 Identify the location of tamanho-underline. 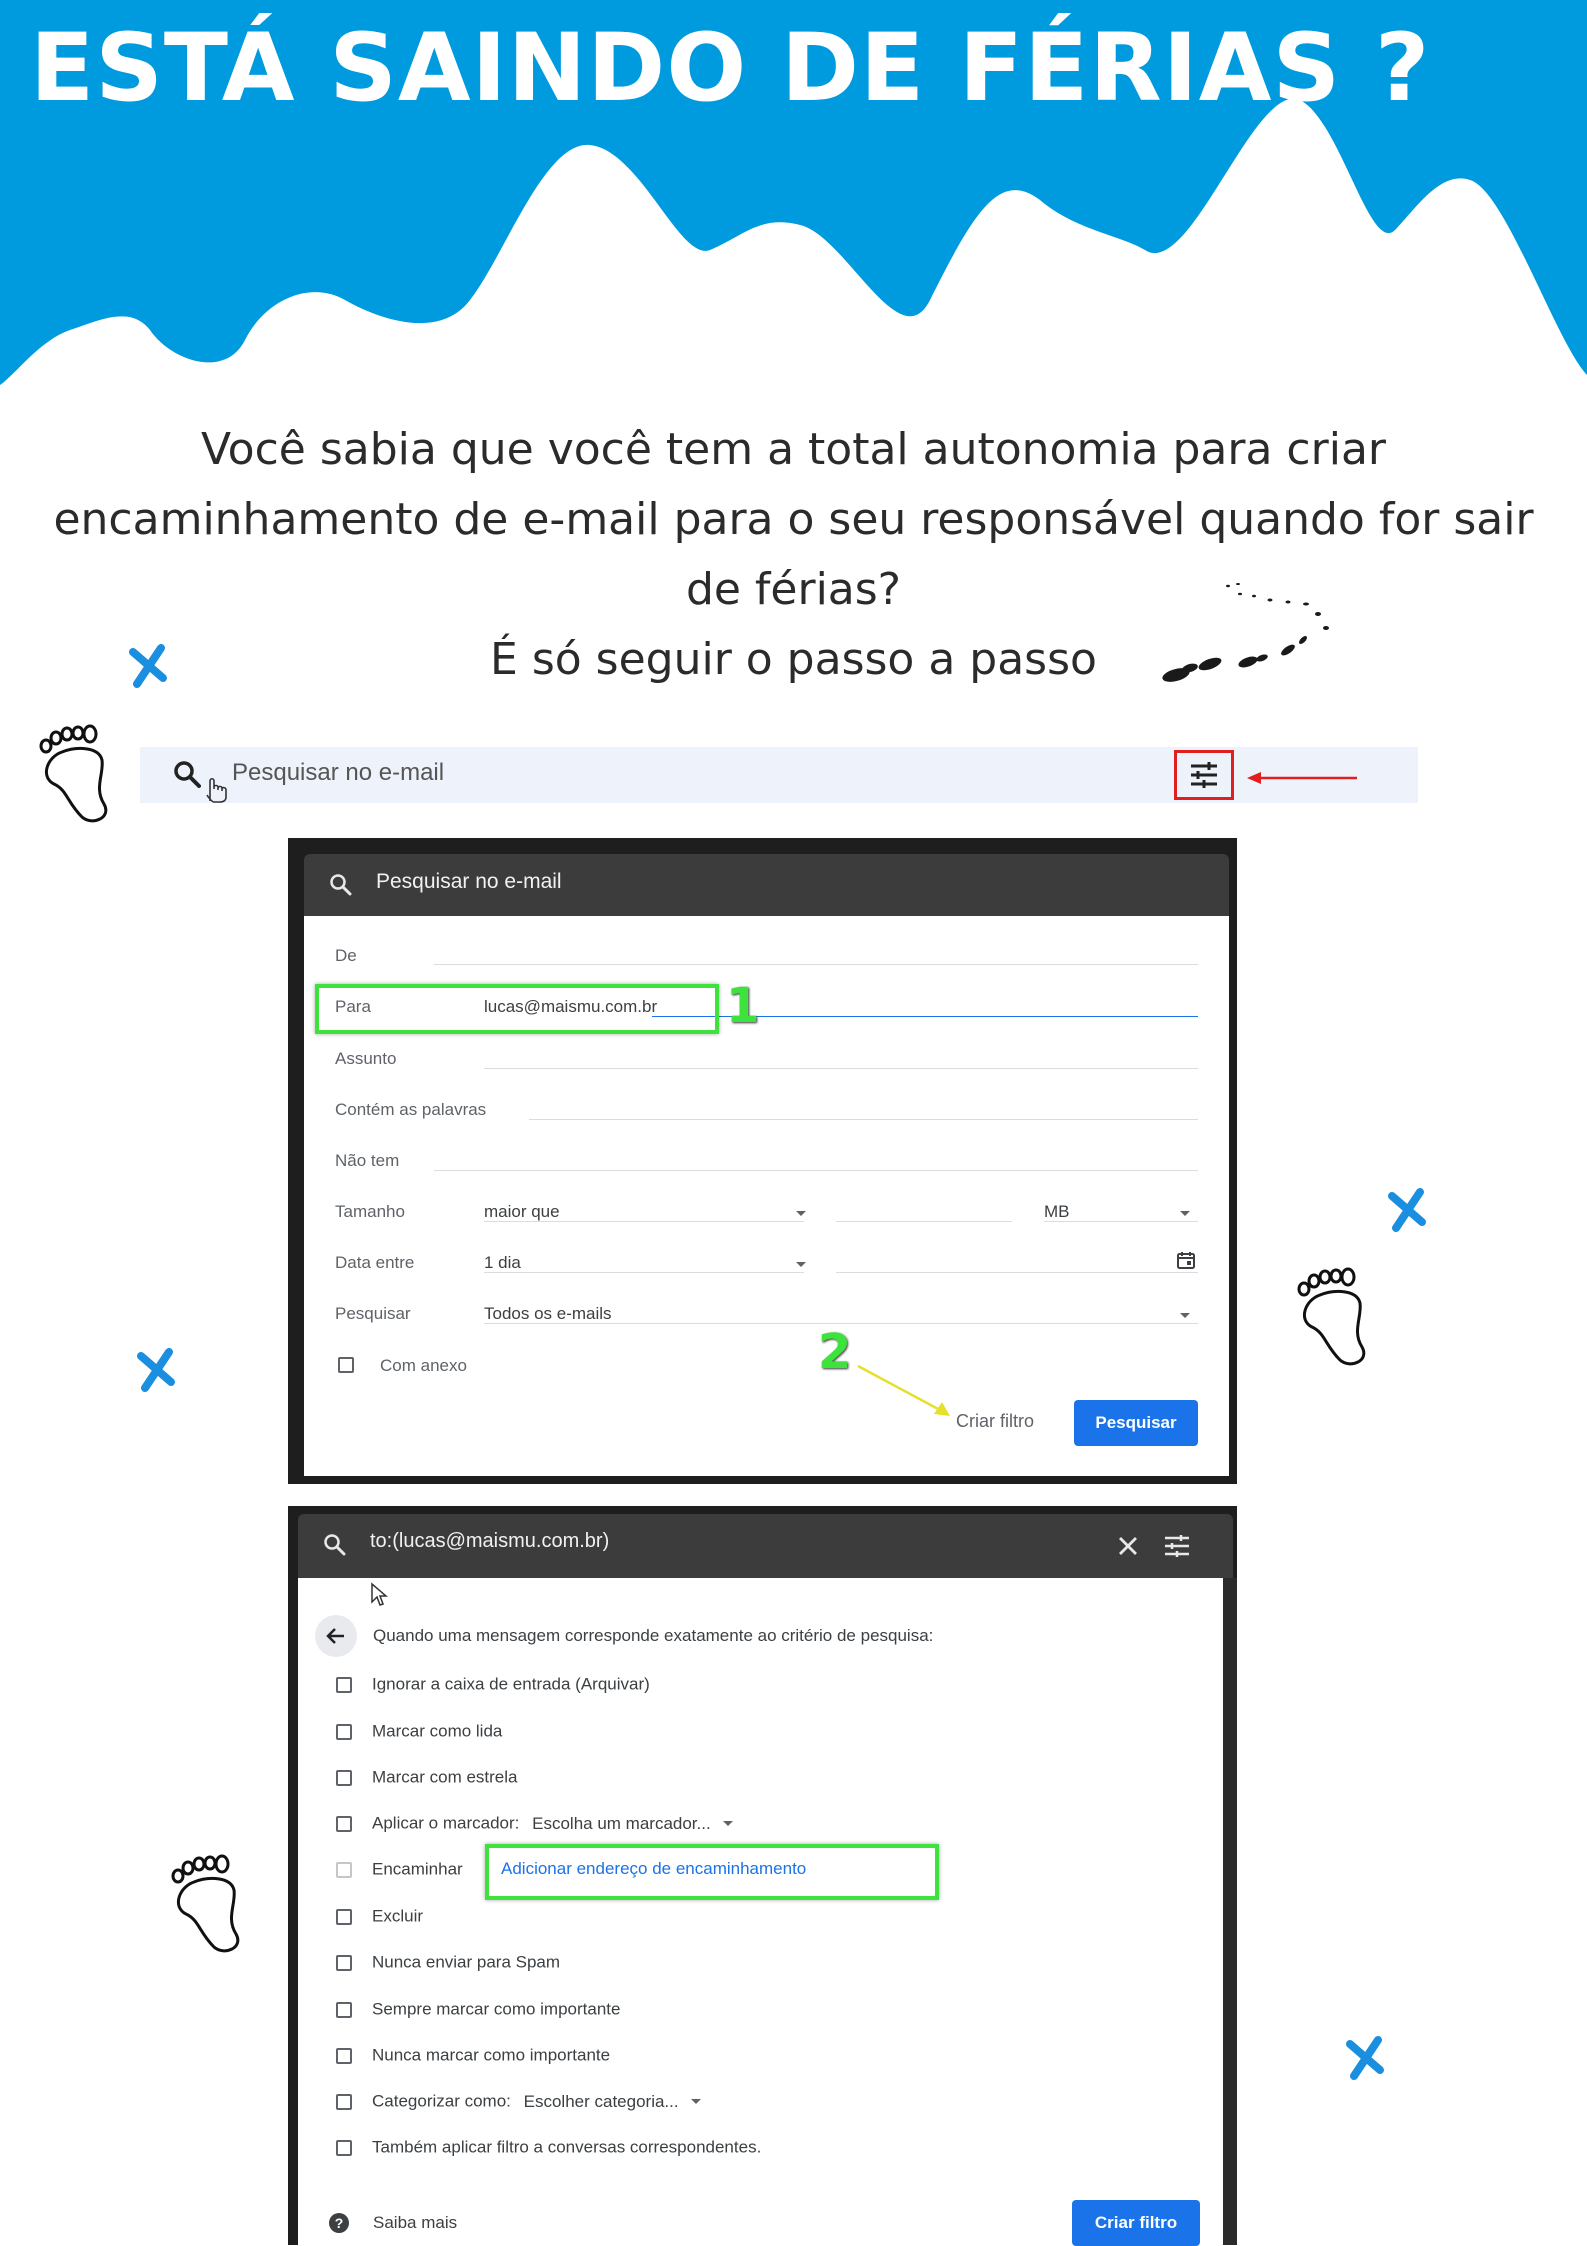
(644, 1221).